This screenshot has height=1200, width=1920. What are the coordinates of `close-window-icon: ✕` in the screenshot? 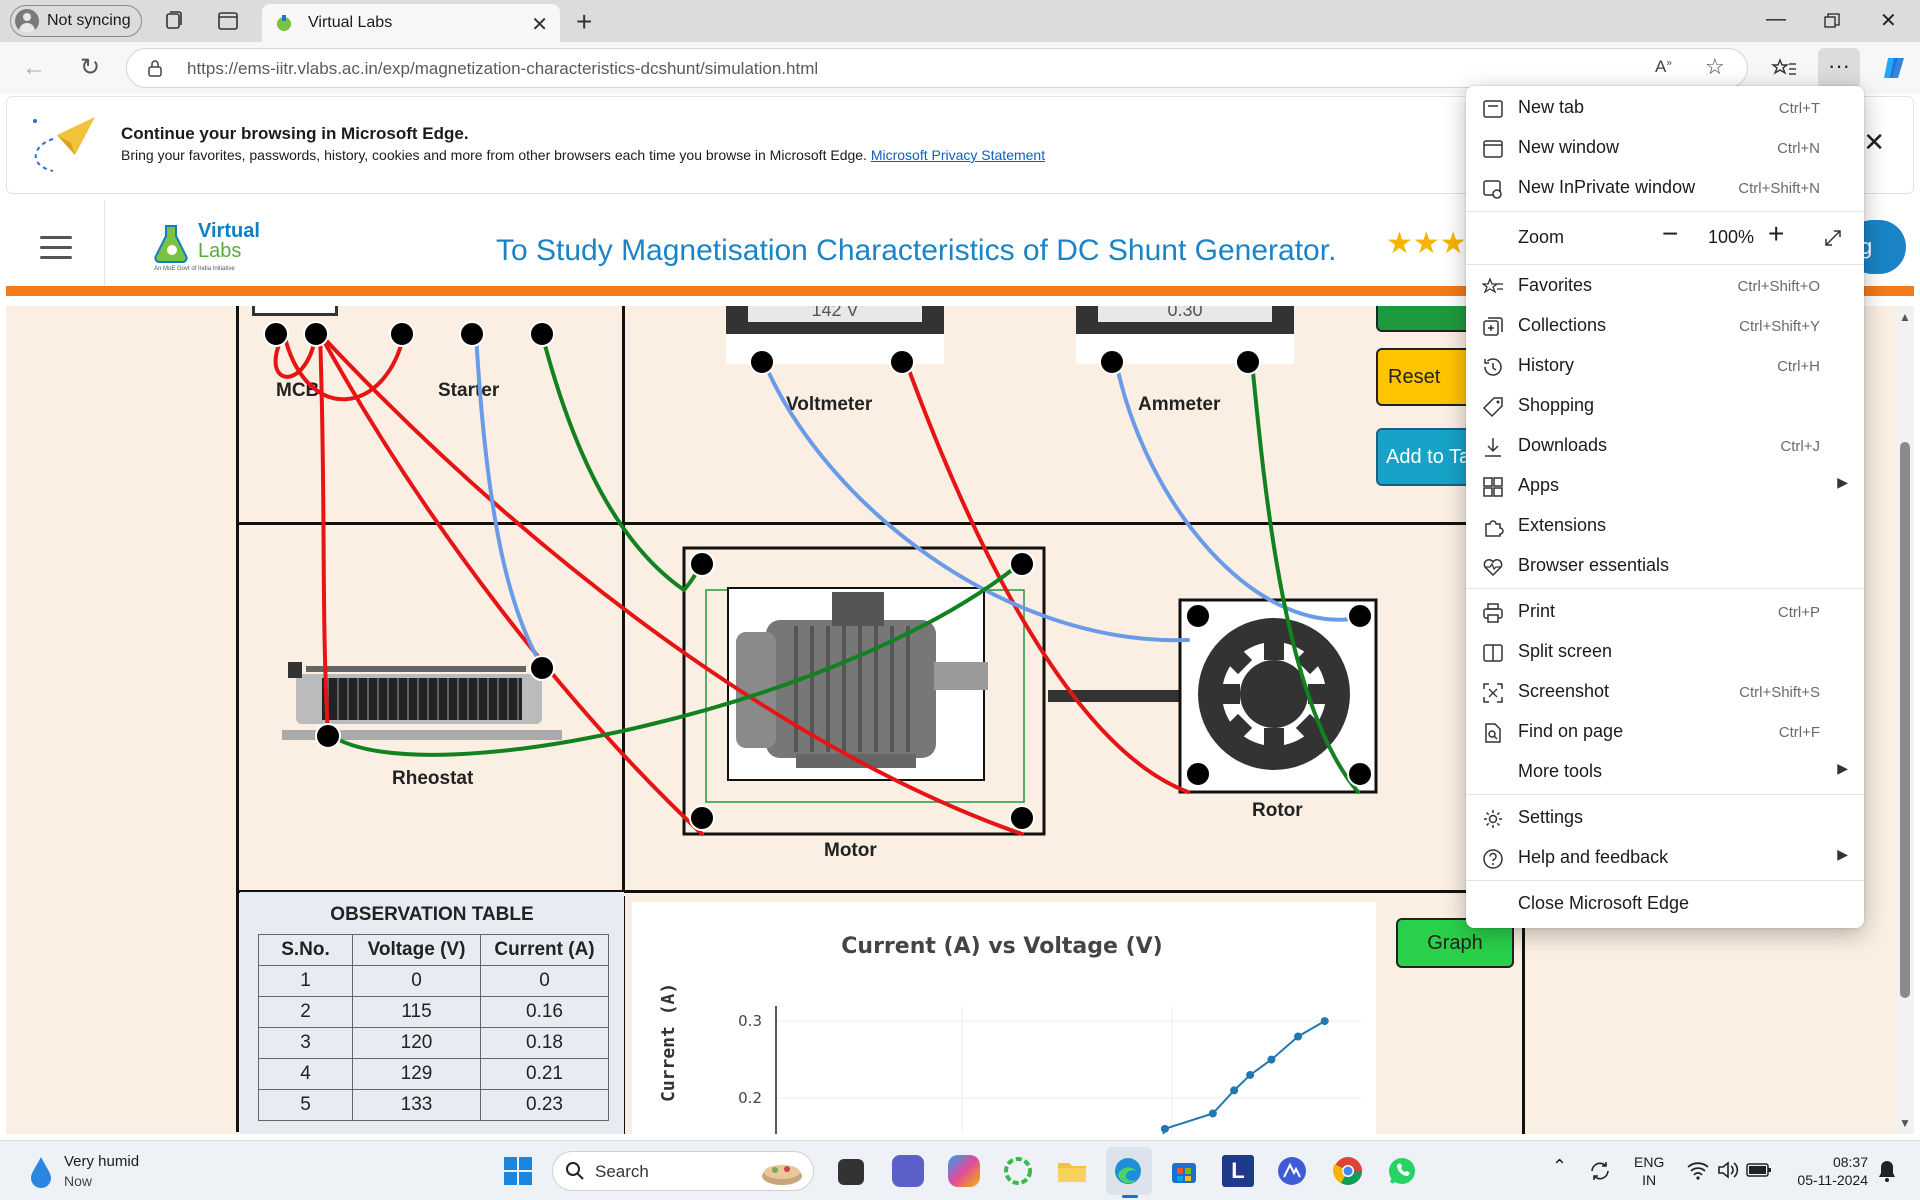 It's located at (1888, 20).